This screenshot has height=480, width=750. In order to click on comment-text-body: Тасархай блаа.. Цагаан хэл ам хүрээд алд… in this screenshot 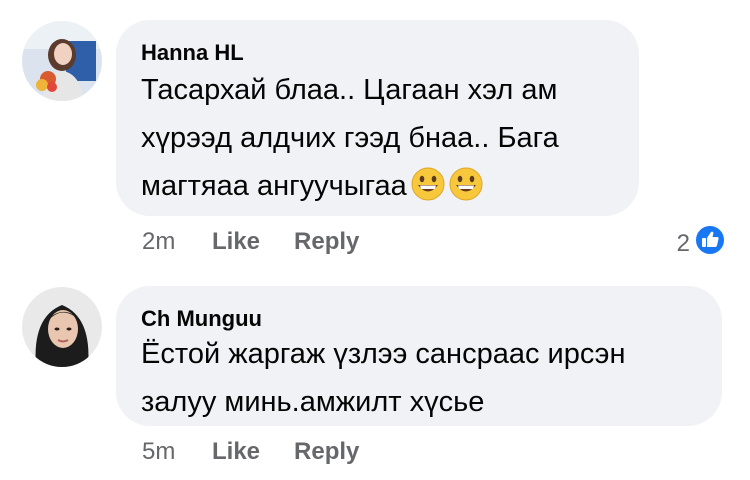, I will do `click(350, 138)`.